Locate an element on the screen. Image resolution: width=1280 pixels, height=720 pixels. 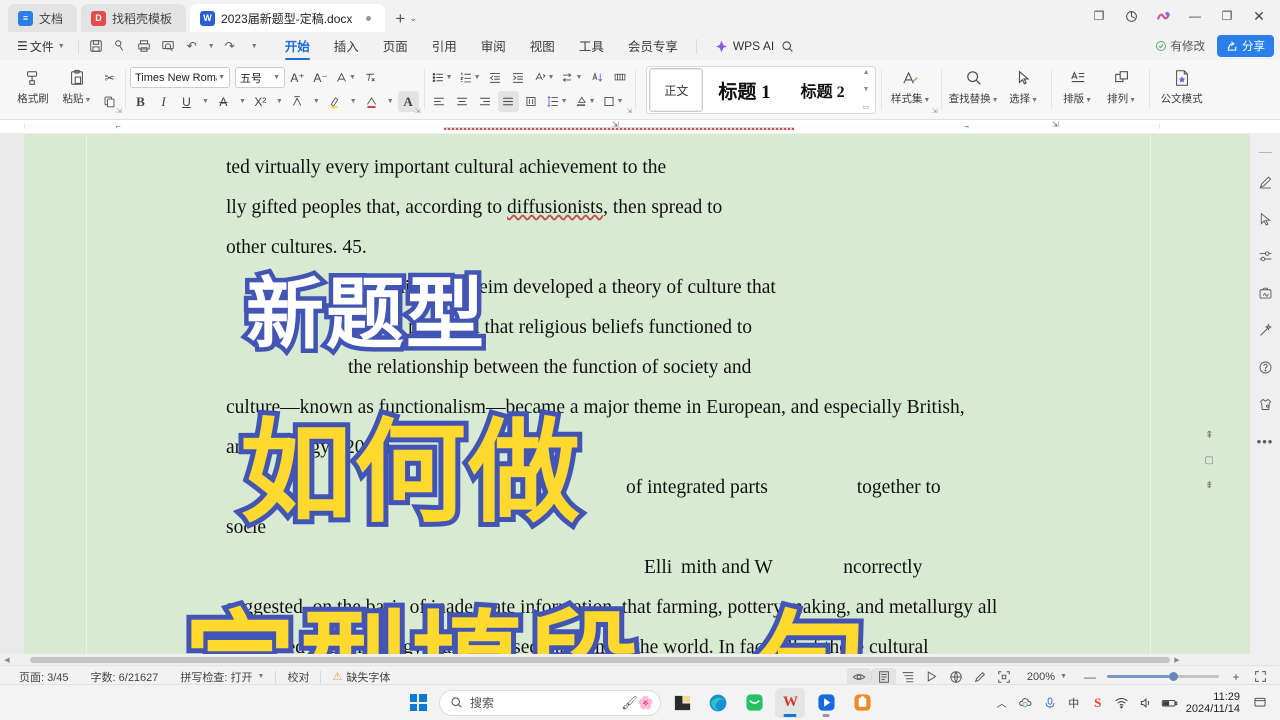
tab-current-document: W 2023届新题型-定稿.docx is located at coordinates (288, 18).